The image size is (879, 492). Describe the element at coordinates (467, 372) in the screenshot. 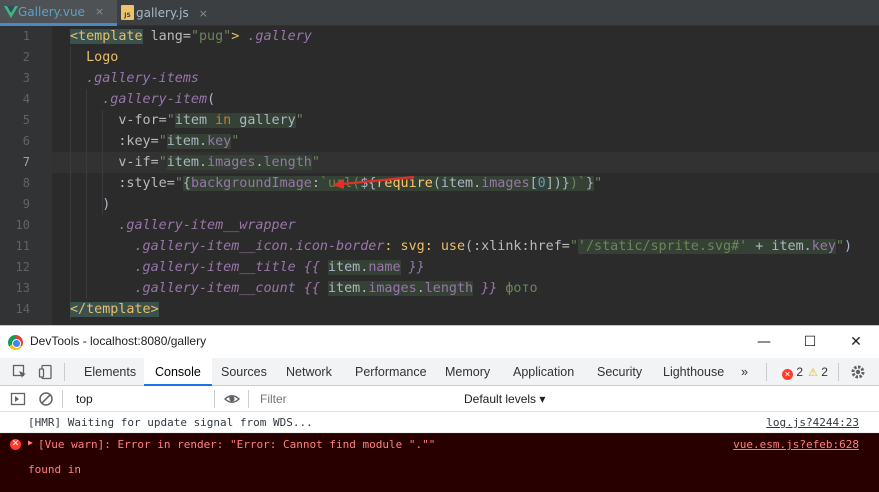

I see `tab-memory: Memory` at that location.